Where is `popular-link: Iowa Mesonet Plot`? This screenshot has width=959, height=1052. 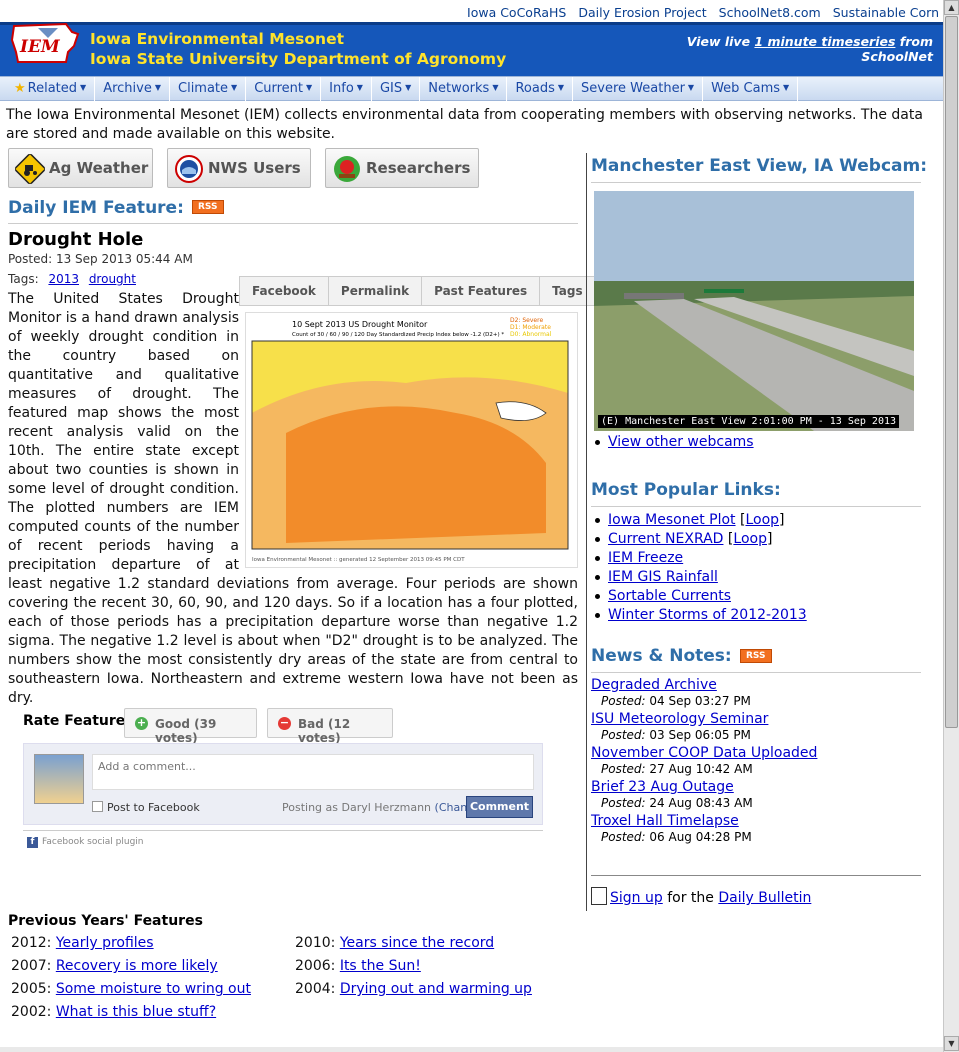 popular-link: Iowa Mesonet Plot is located at coordinates (672, 520).